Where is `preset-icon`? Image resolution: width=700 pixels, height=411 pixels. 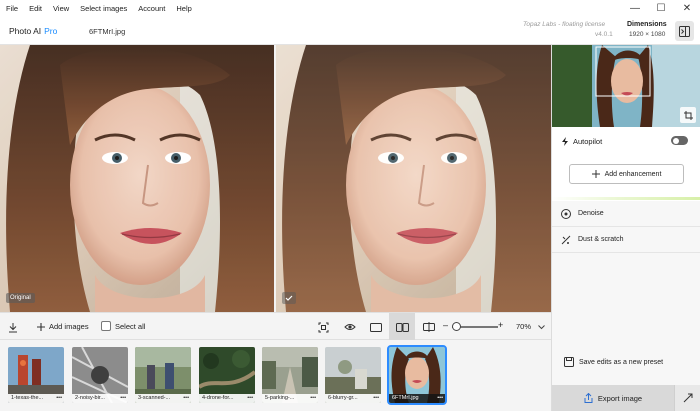 preset-icon is located at coordinates (569, 362).